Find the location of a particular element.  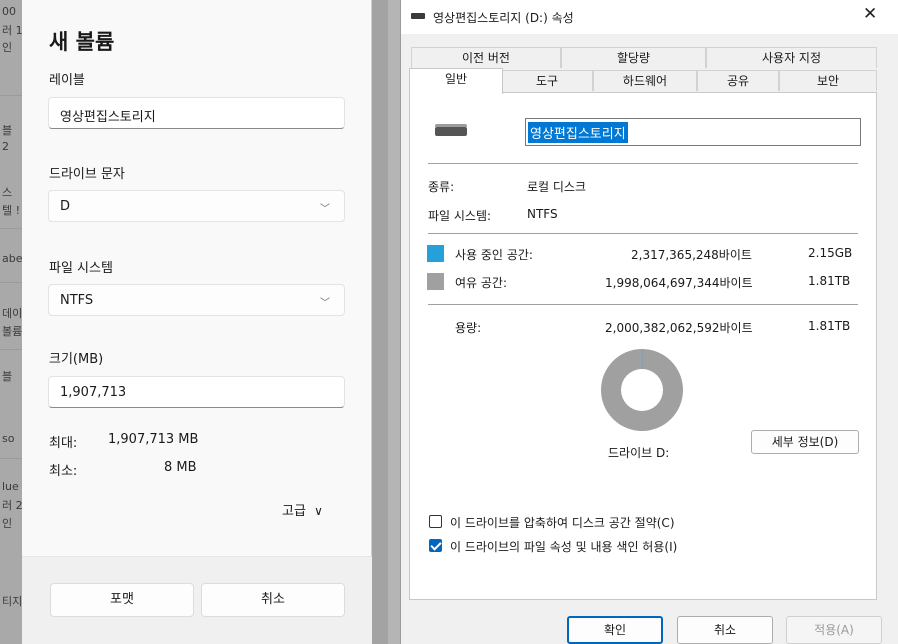

index-label: 이 드라이브의 파일 속성 및 내용 색인 허용(I) is located at coordinates (563, 546).